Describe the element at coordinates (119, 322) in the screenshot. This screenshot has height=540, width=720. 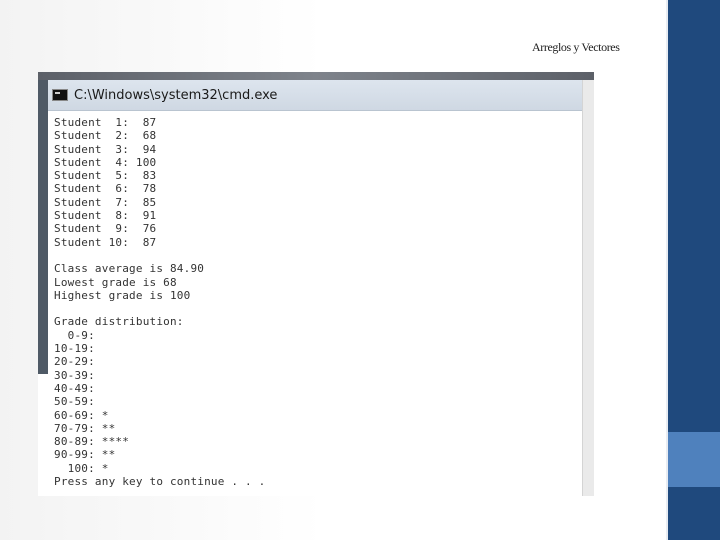
I see `console-line: Grade distribution:` at that location.